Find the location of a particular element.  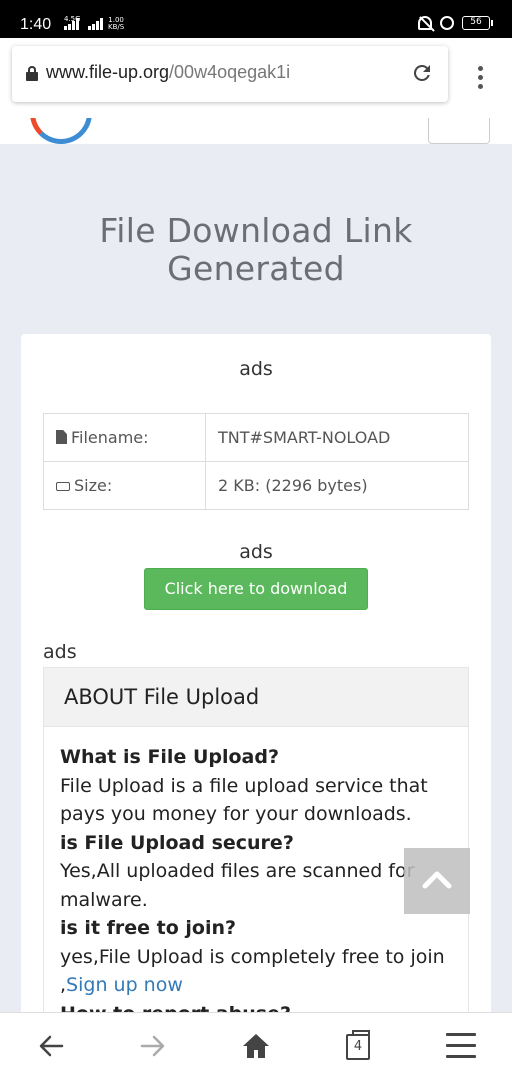

page-title-line1: File Download Link is located at coordinates (256, 230).